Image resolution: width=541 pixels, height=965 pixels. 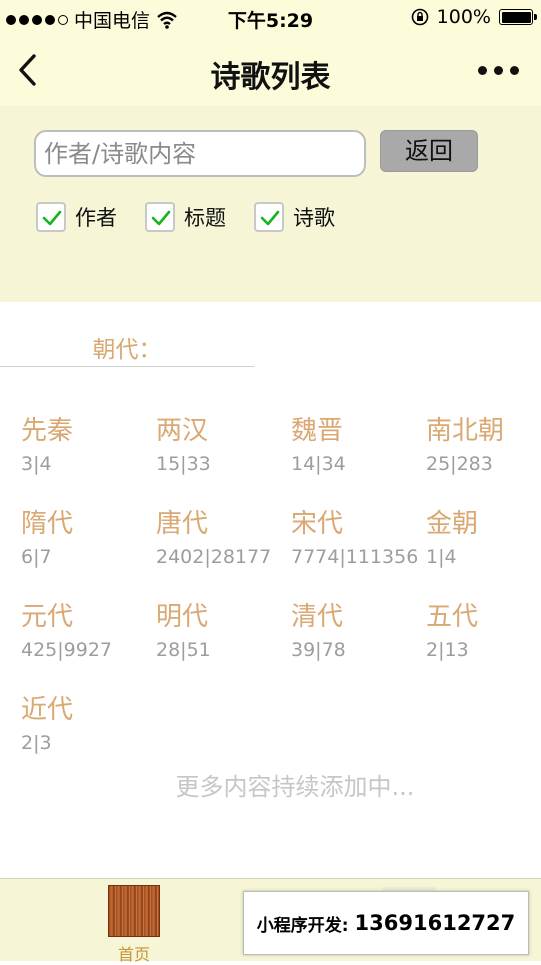 What do you see at coordinates (483, 535) in the screenshot?
I see `dynasty-item: 金朝 1|4` at bounding box center [483, 535].